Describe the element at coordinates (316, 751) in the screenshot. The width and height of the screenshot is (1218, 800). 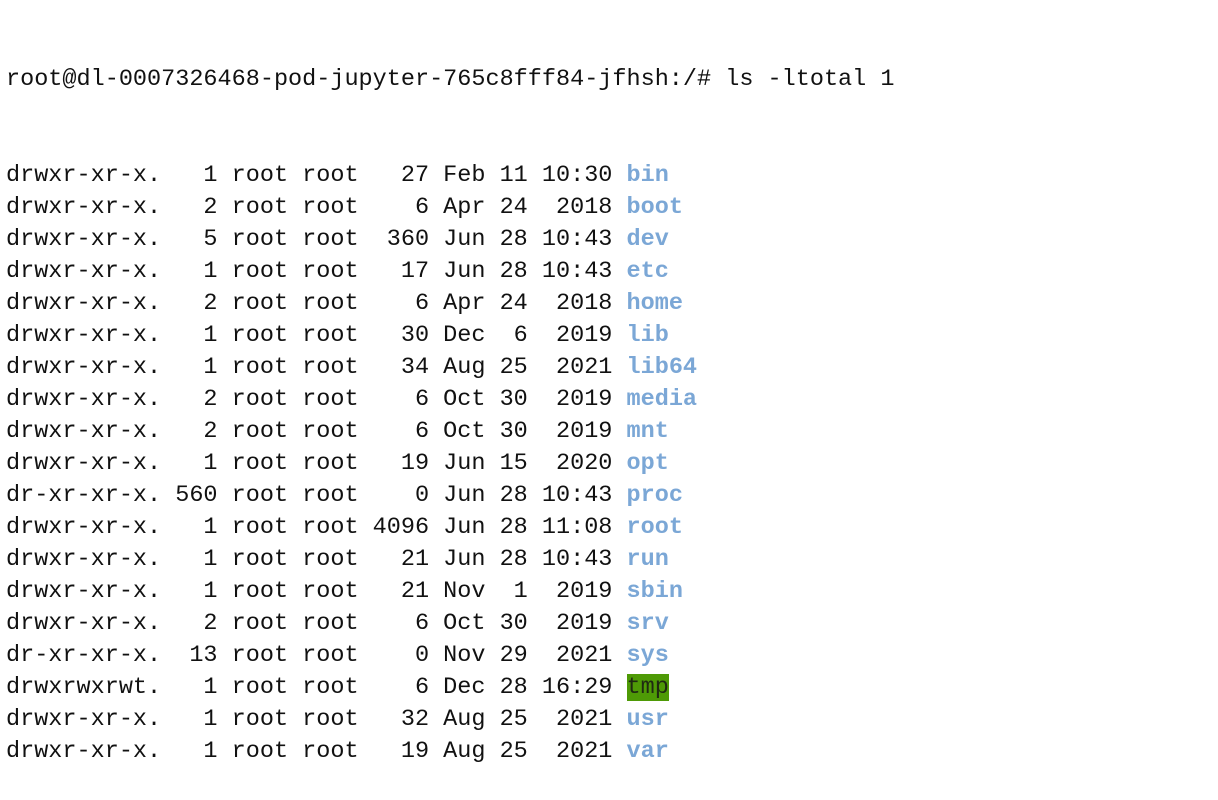
I see `file-info: drwxr-xr-x. 1 root root 19 Aug 25 2021` at that location.